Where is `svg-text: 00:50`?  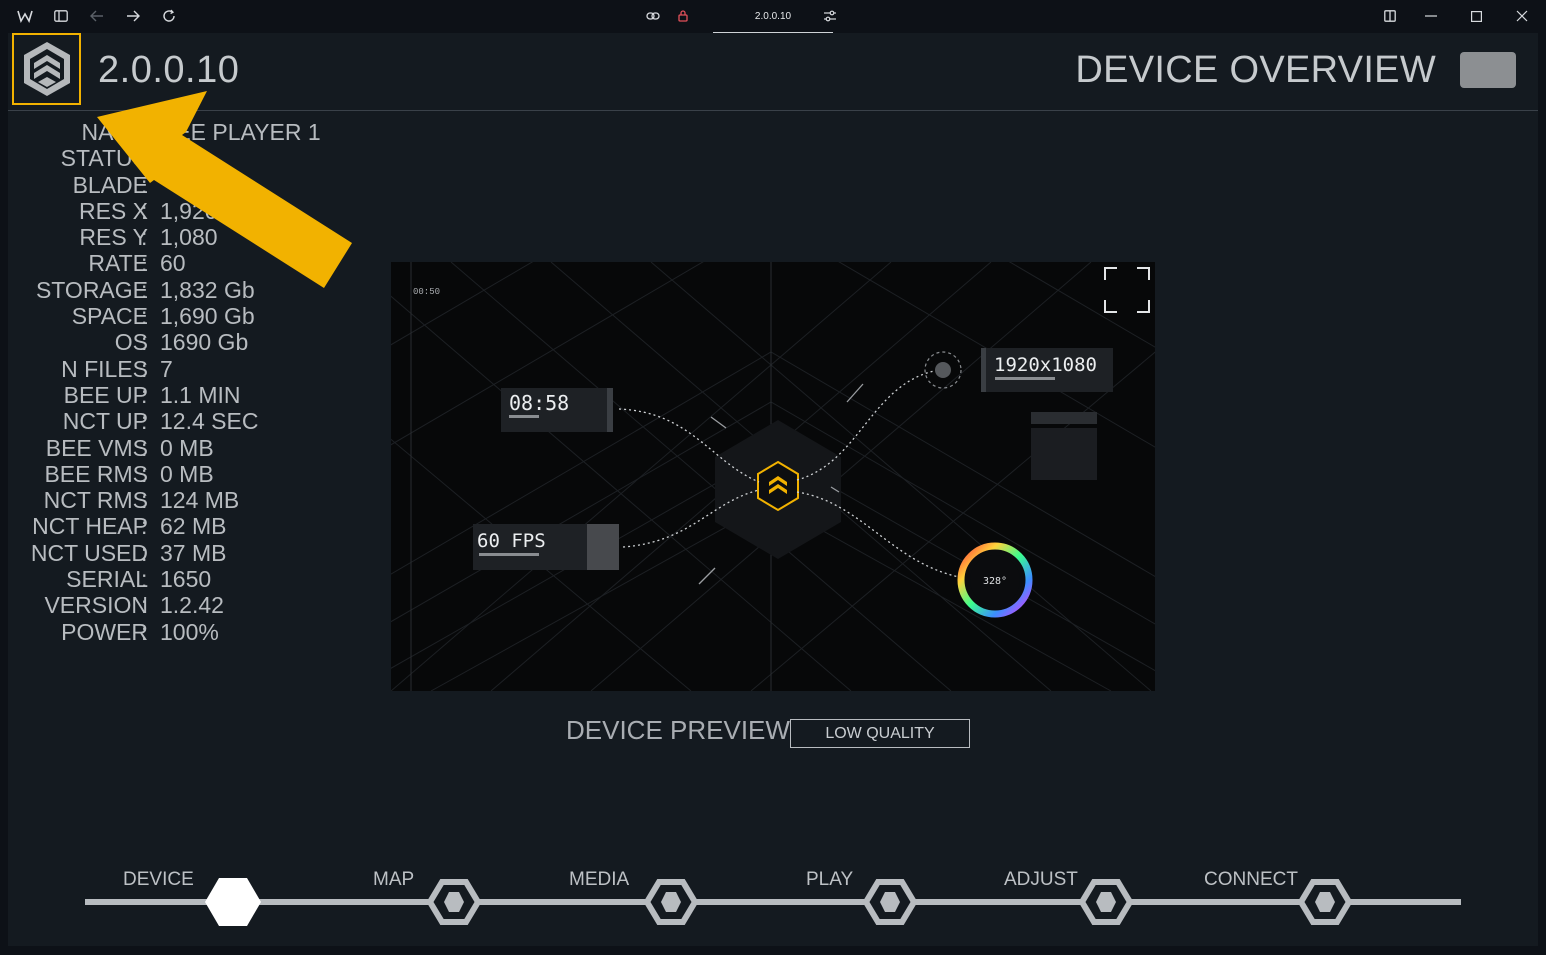 svg-text: 00:50 is located at coordinates (426, 292).